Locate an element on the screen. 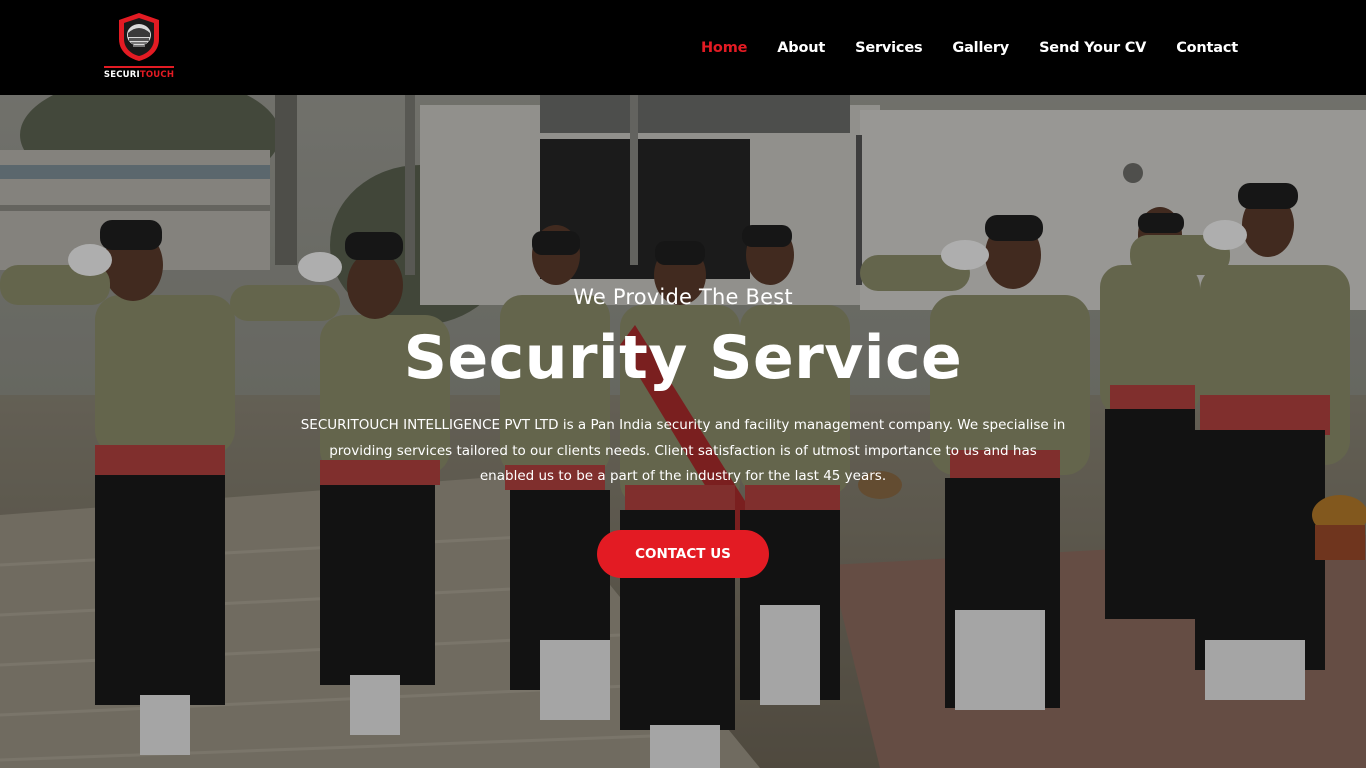 The height and width of the screenshot is (768, 1366). nav-item-gallery: Gallery is located at coordinates (980, 48).